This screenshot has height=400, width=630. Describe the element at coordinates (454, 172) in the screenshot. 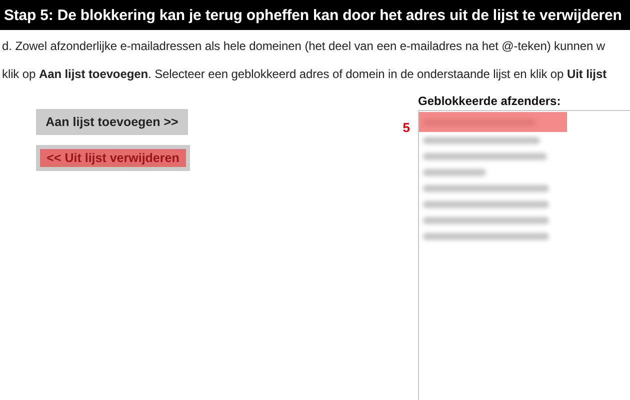

I see `redacted-address` at that location.